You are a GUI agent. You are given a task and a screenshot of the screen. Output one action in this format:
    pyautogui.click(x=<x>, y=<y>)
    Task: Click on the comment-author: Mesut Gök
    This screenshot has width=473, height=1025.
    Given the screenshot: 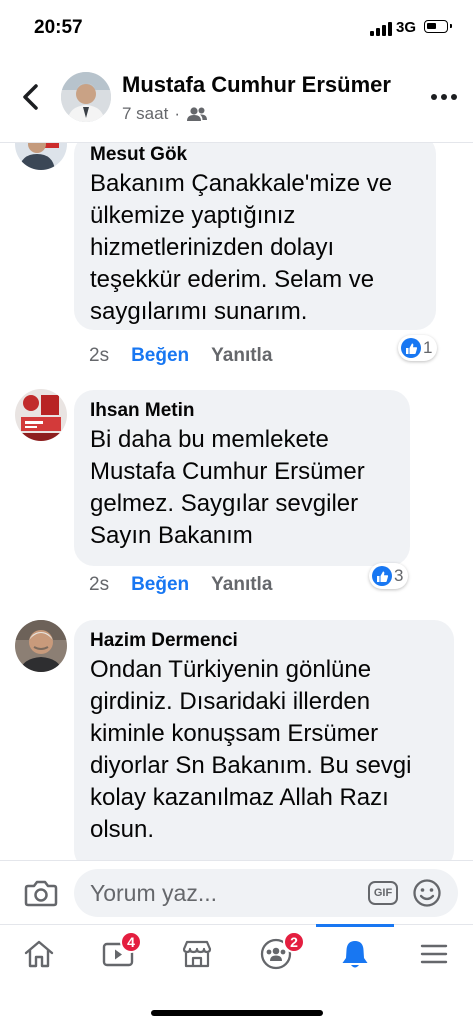 What is the action you would take?
    pyautogui.click(x=255, y=155)
    